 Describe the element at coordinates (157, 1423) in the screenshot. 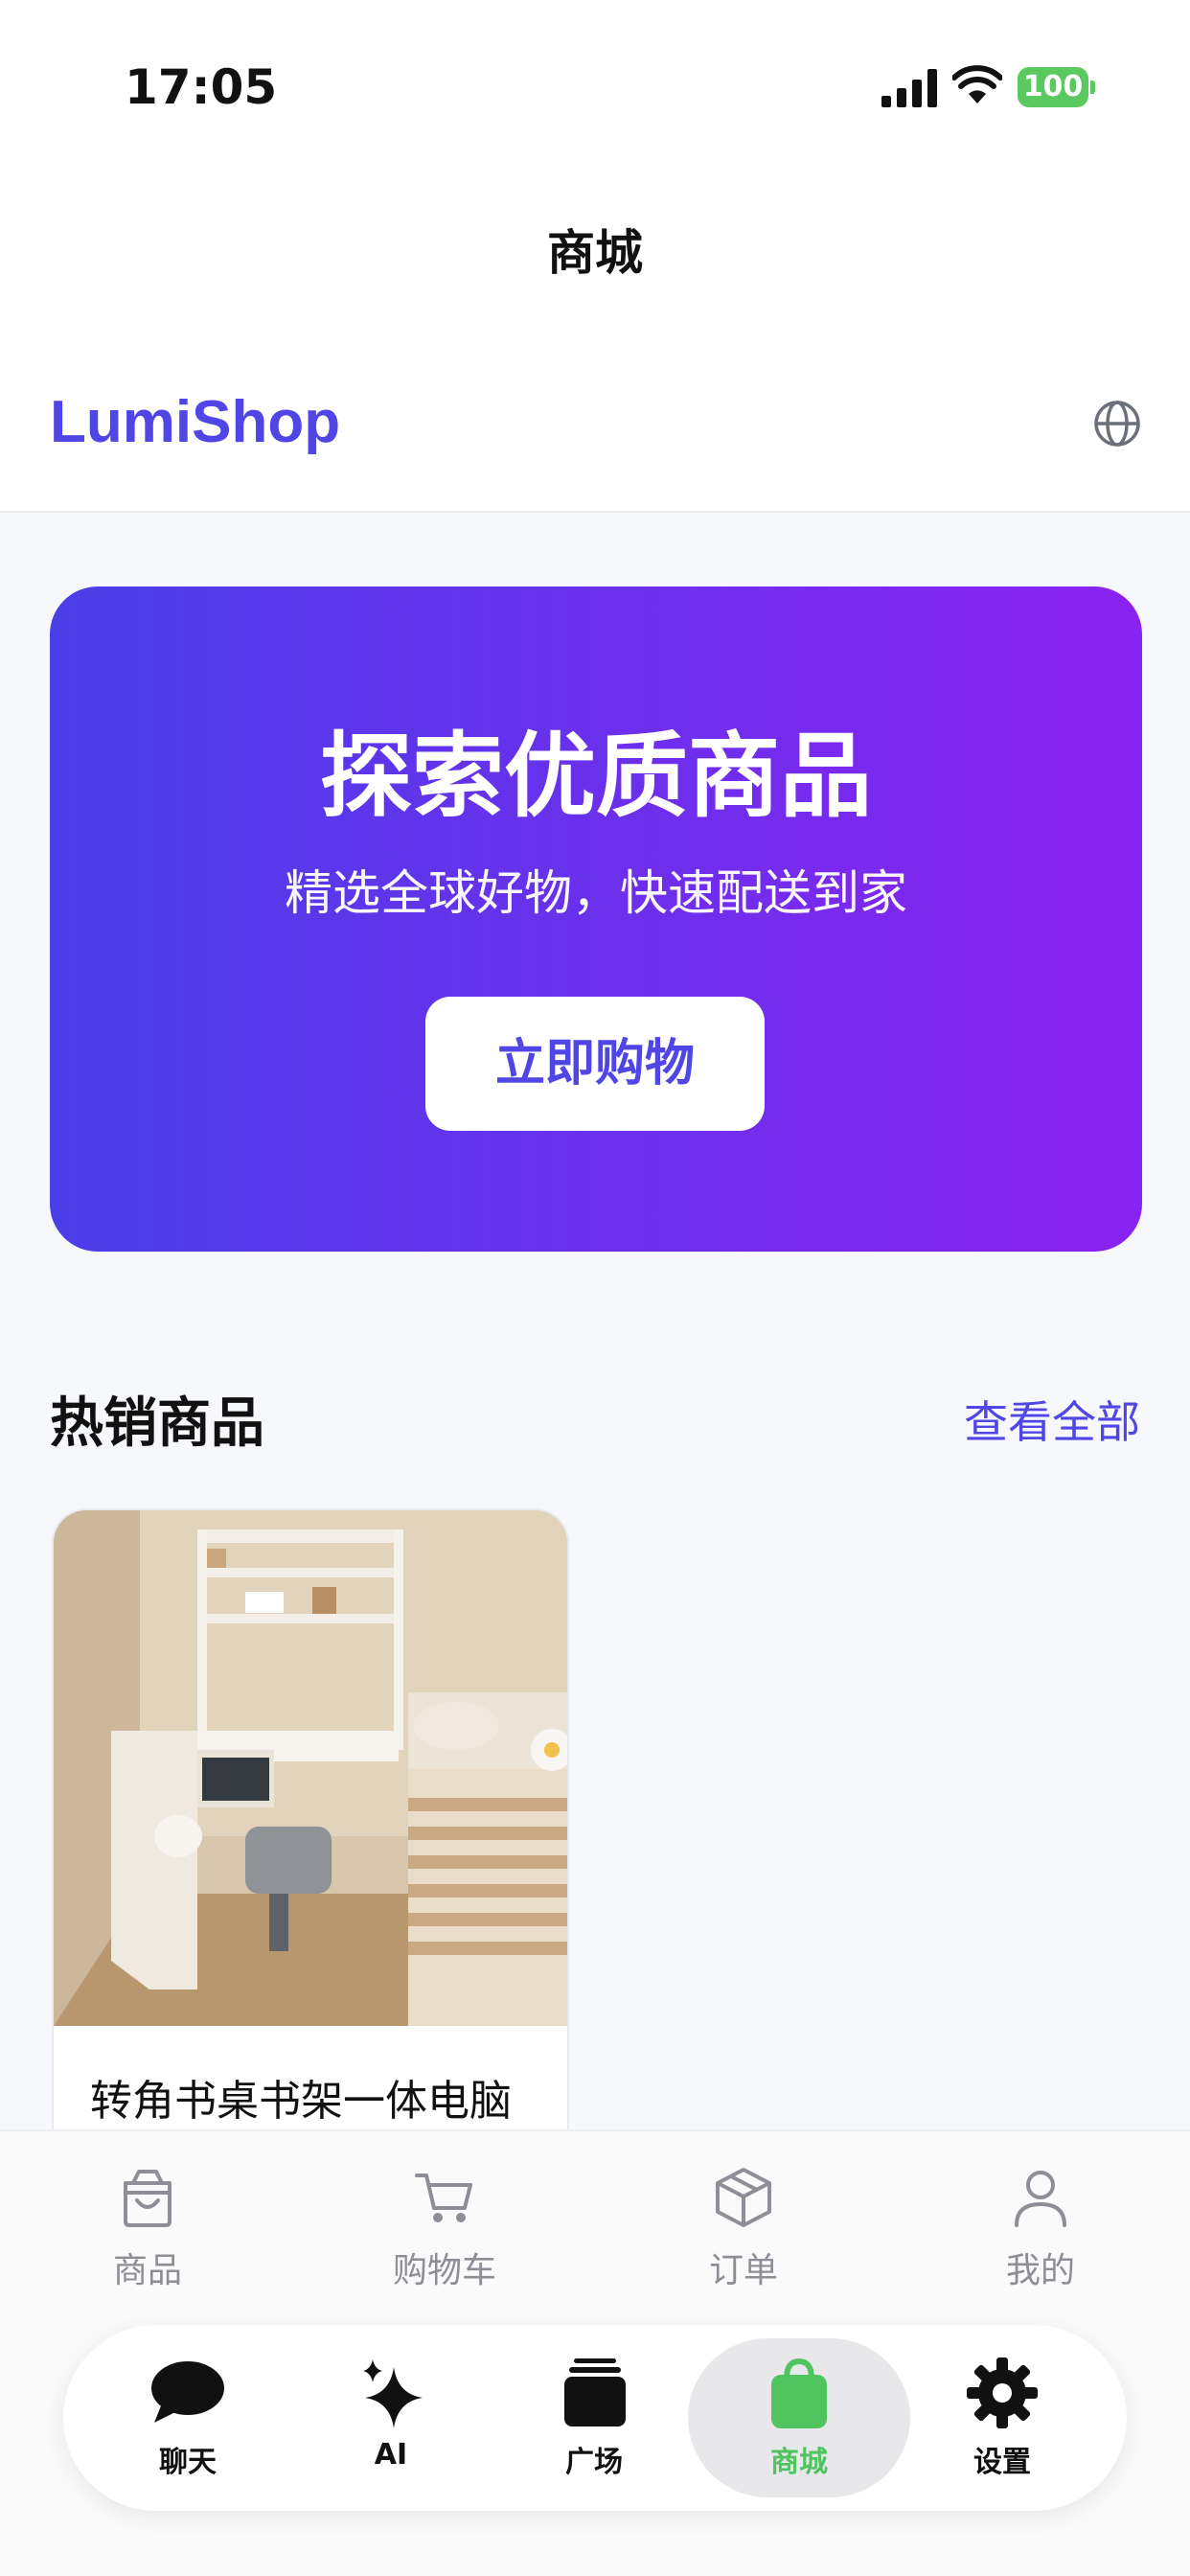

I see `section-title: 热销商品` at that location.